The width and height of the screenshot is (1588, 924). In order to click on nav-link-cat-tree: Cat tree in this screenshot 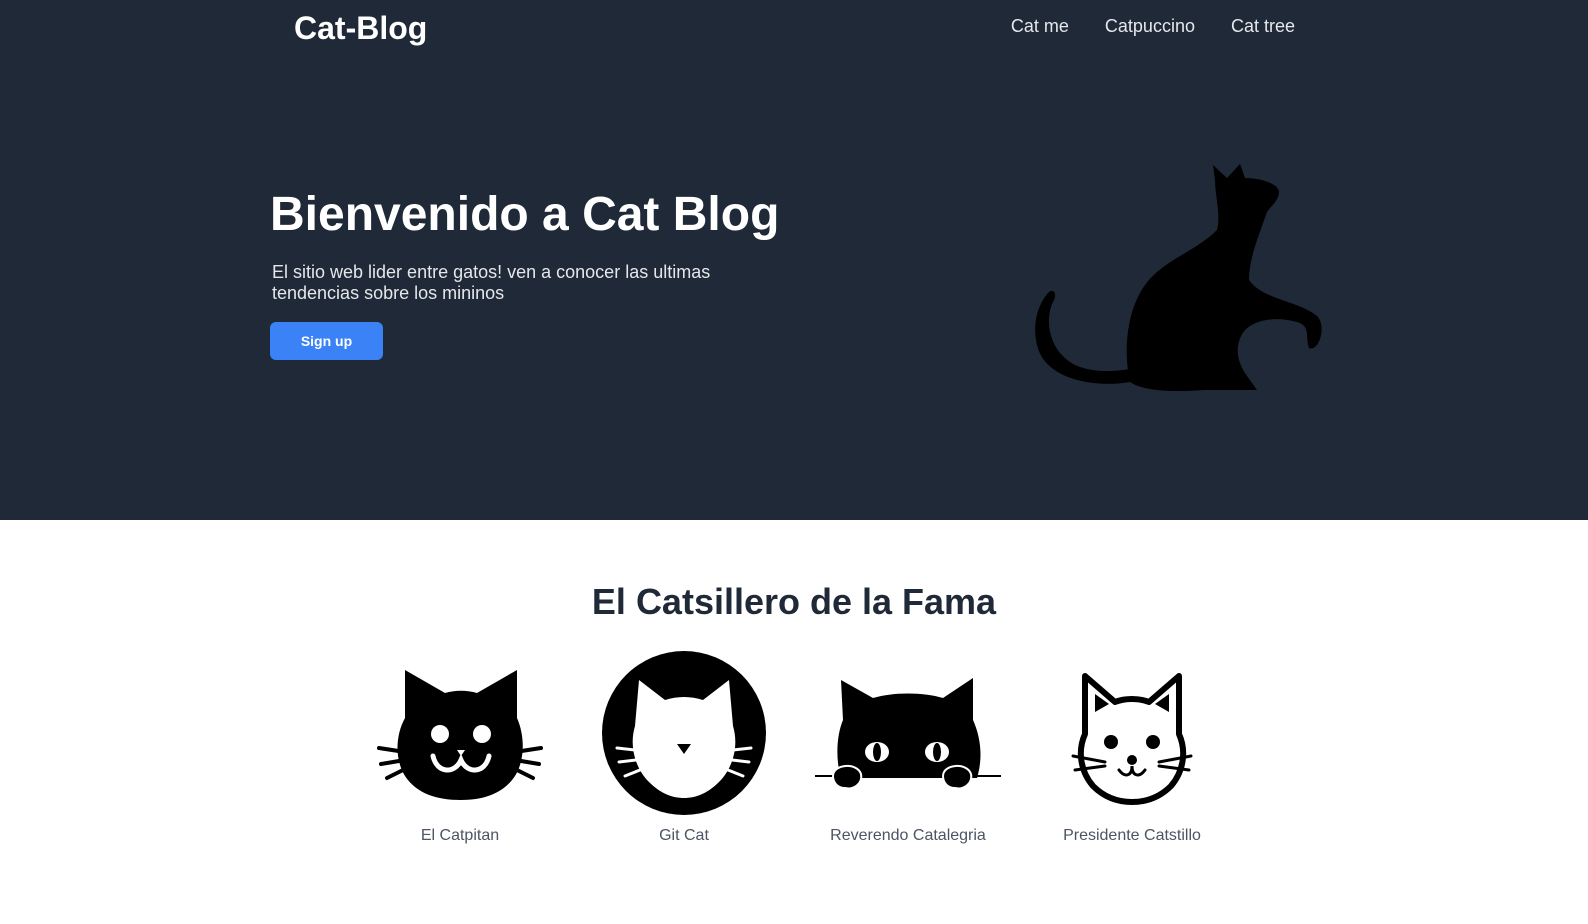, I will do `click(1263, 26)`.